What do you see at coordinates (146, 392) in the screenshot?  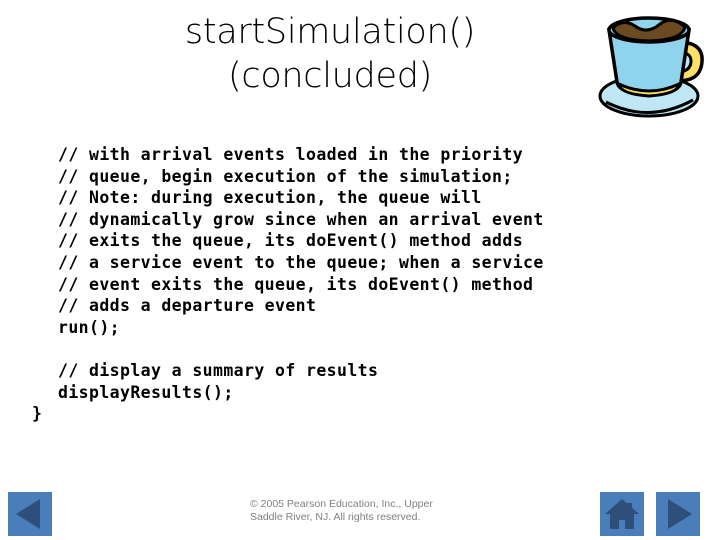 I see `code-line: displayResults();` at bounding box center [146, 392].